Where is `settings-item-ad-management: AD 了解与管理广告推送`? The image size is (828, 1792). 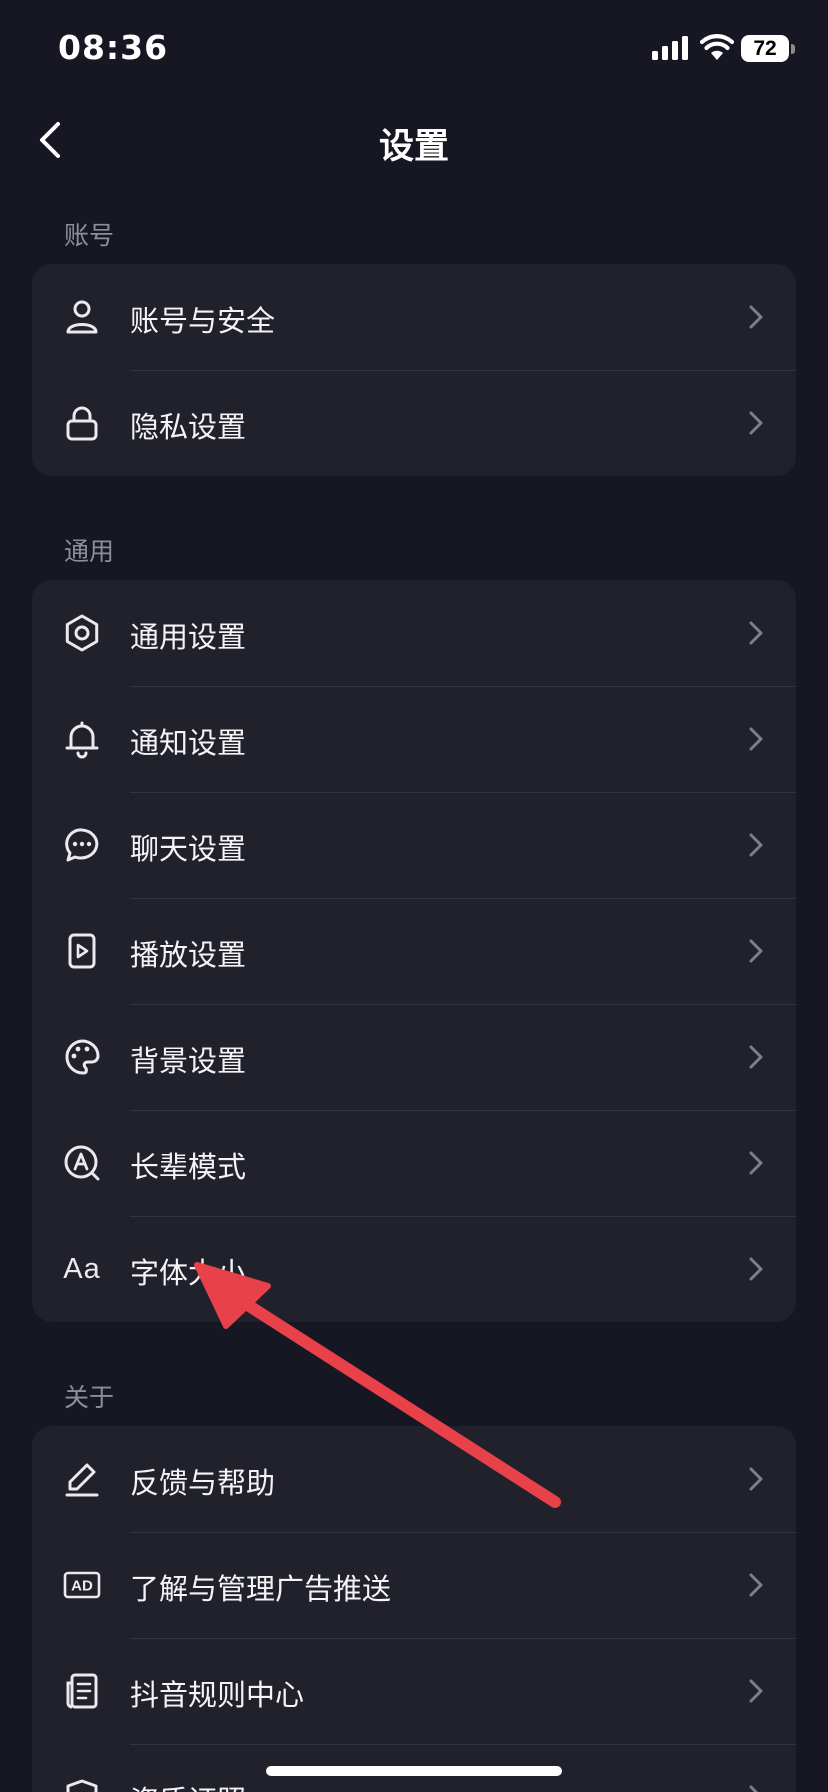
settings-item-ad-management: AD 了解与管理广告推送 is located at coordinates (414, 1585).